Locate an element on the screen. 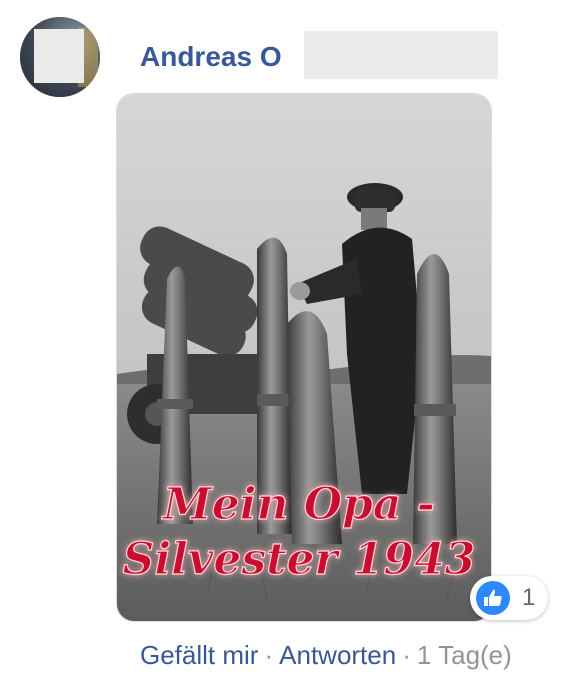 The image size is (581, 689). avatar is located at coordinates (60, 57).